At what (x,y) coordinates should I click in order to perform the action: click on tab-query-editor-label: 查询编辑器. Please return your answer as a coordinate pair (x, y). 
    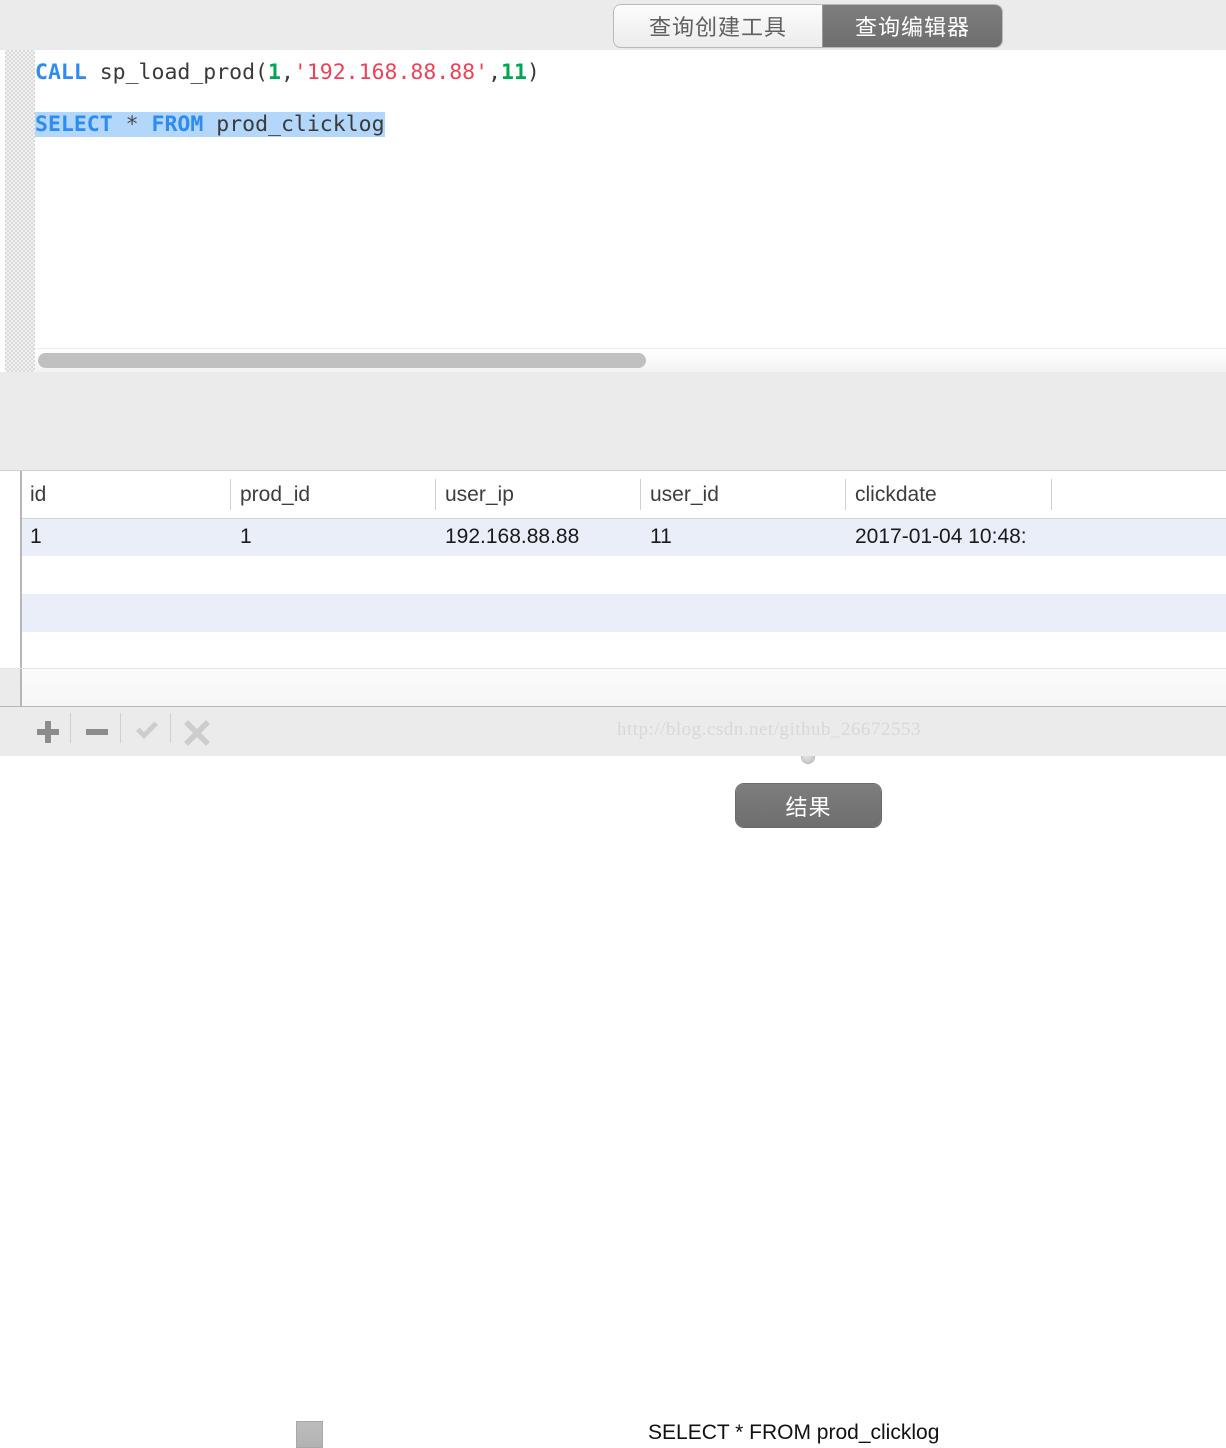
    Looking at the image, I should click on (912, 27).